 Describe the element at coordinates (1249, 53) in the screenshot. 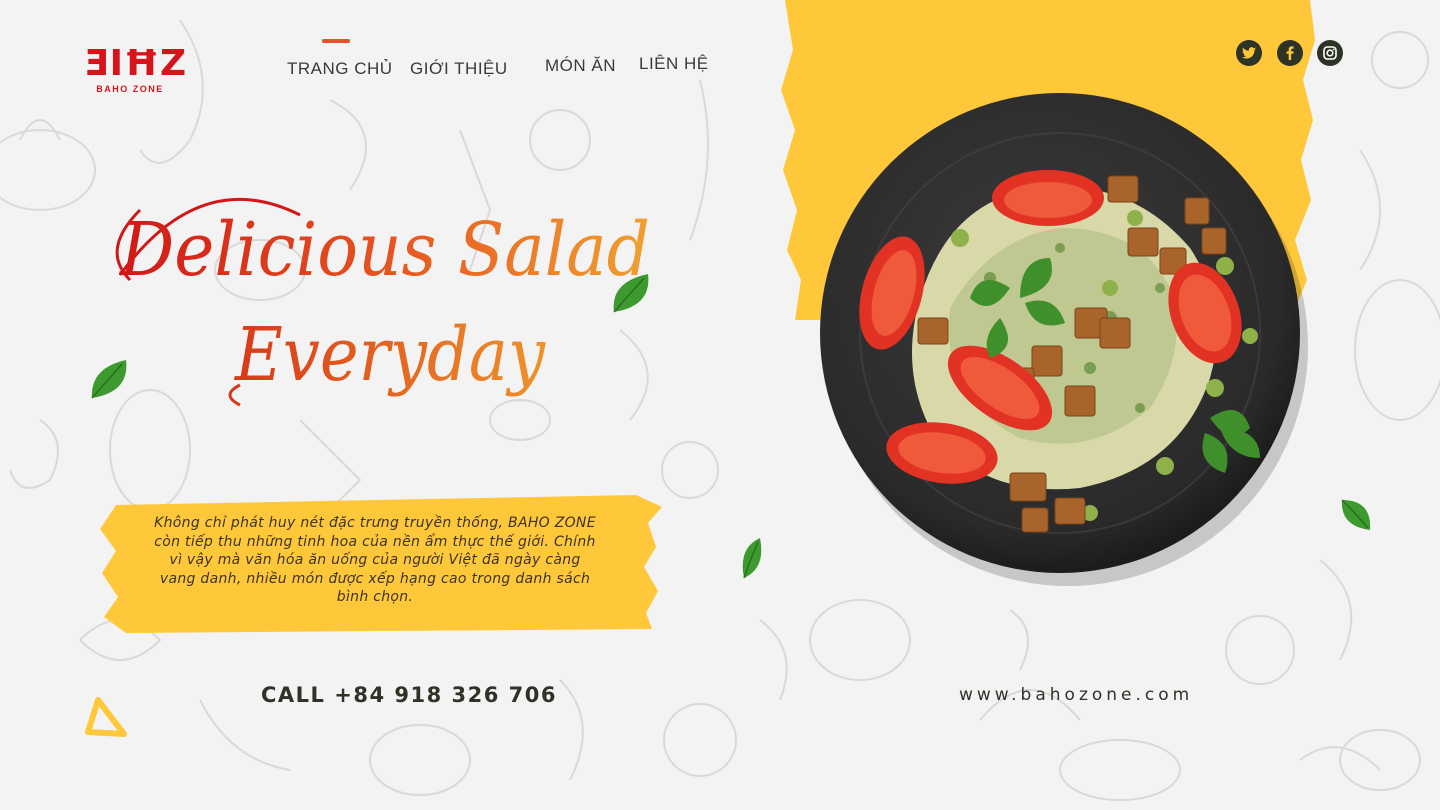

I see `twitter-icon` at that location.